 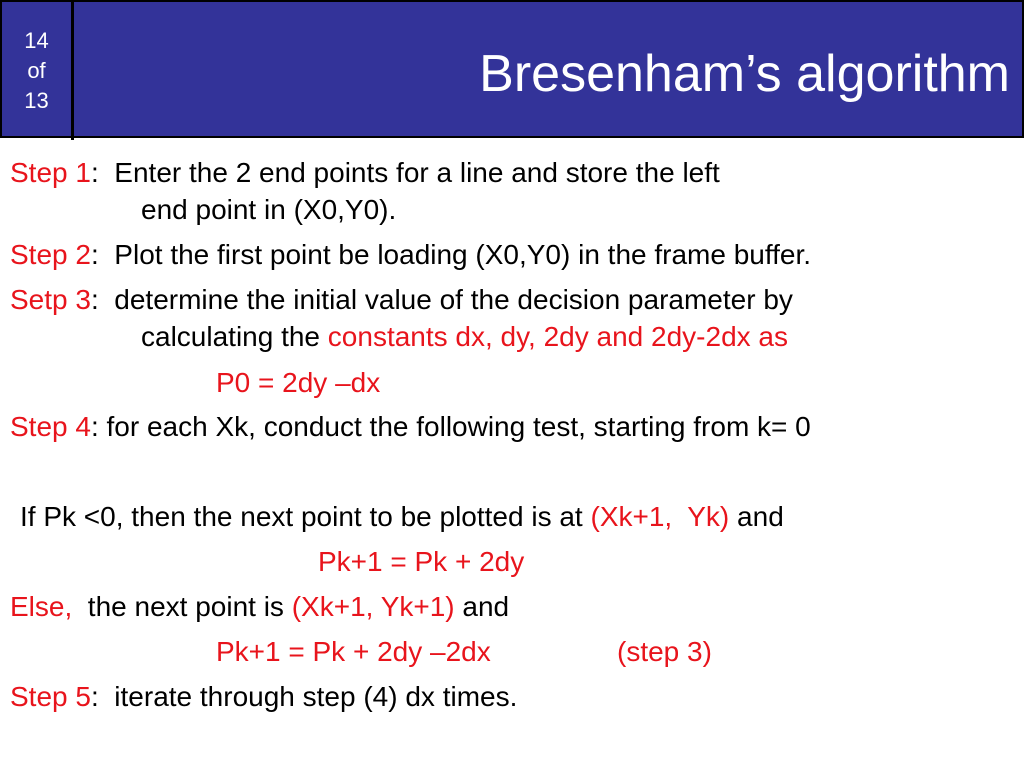 I want to click on step2-label: Step 2, so click(x=50, y=254).